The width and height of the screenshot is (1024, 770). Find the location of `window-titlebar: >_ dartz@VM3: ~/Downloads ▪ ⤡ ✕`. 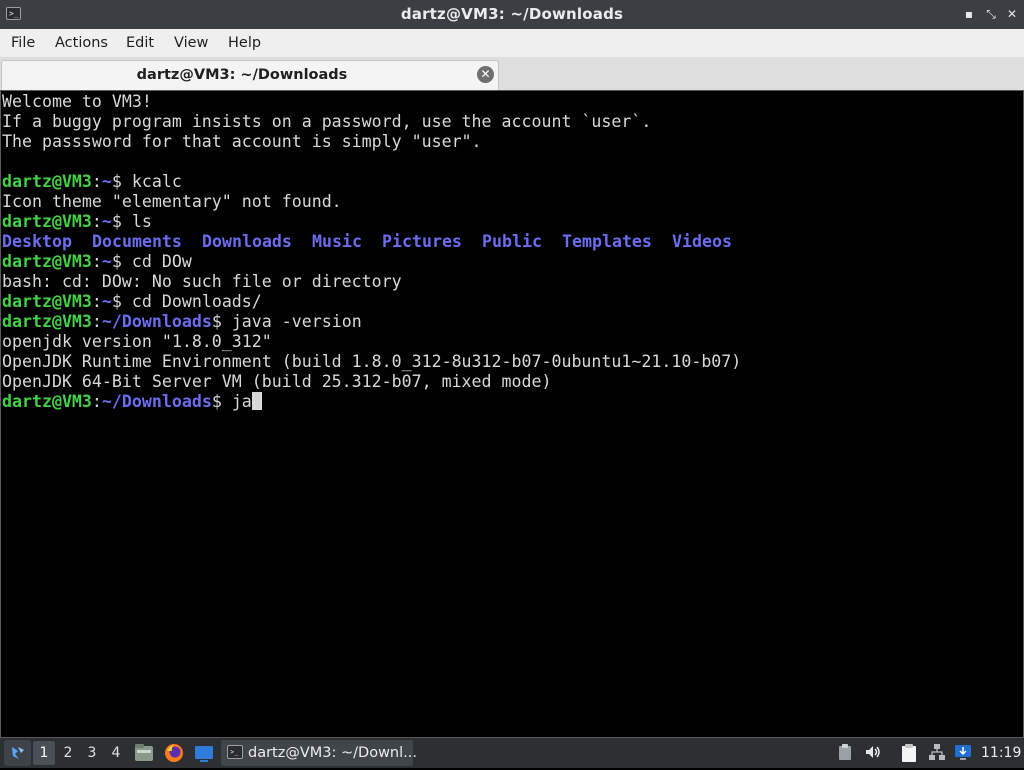

window-titlebar: >_ dartz@VM3: ~/Downloads ▪ ⤡ ✕ is located at coordinates (512, 14).